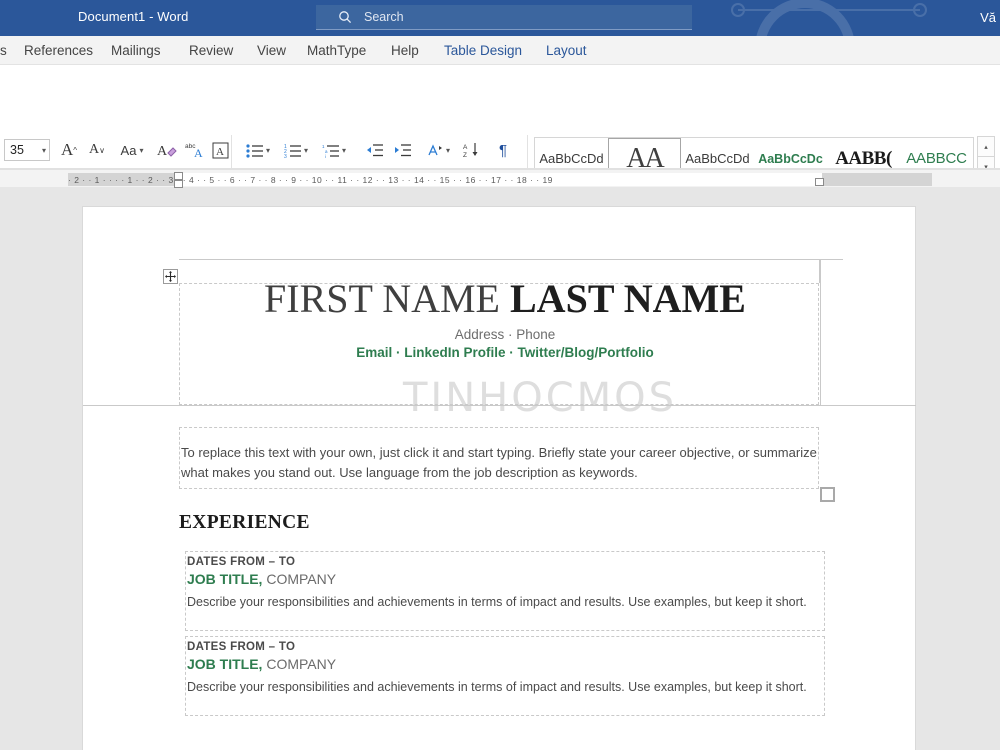 The width and height of the screenshot is (1000, 750). I want to click on table-resize-handle-icon, so click(827, 494).